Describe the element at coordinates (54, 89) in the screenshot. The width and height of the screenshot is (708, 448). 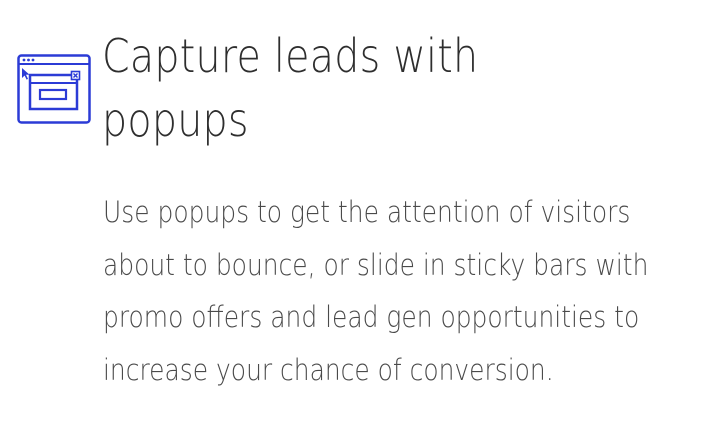
I see `popup-window-icon` at that location.